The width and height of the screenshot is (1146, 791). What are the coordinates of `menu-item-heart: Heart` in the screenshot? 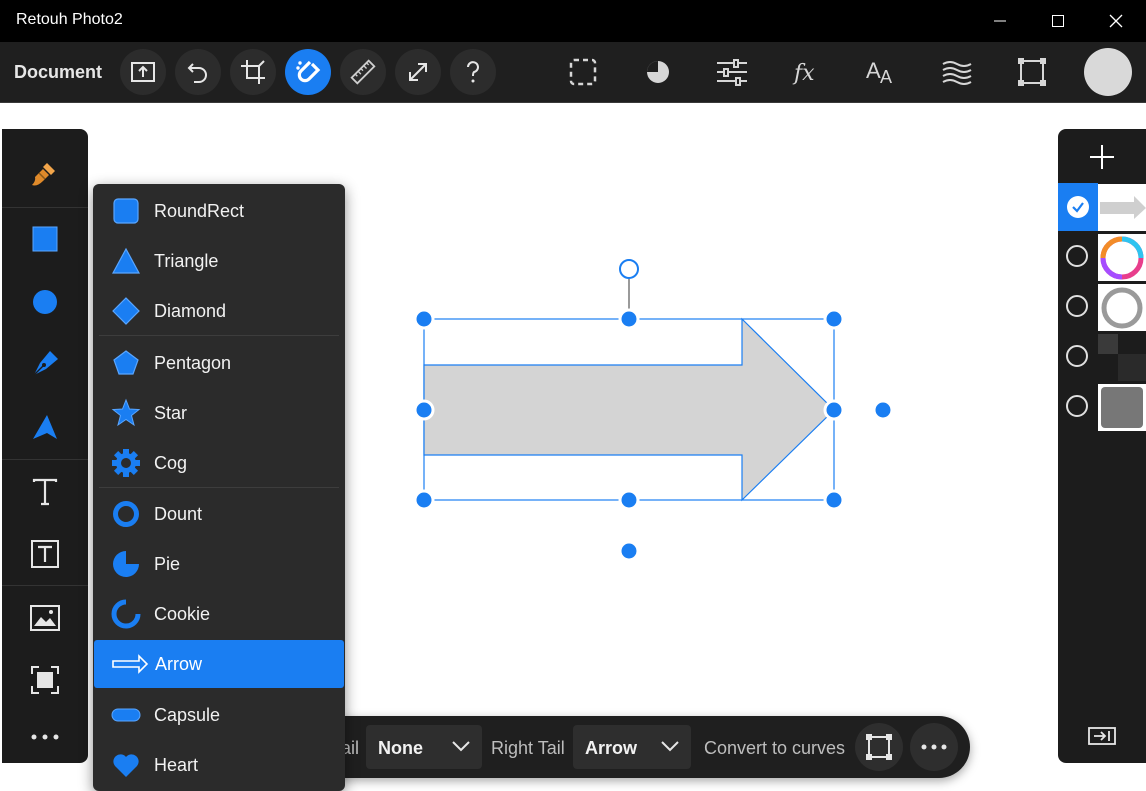 It's located at (219, 765).